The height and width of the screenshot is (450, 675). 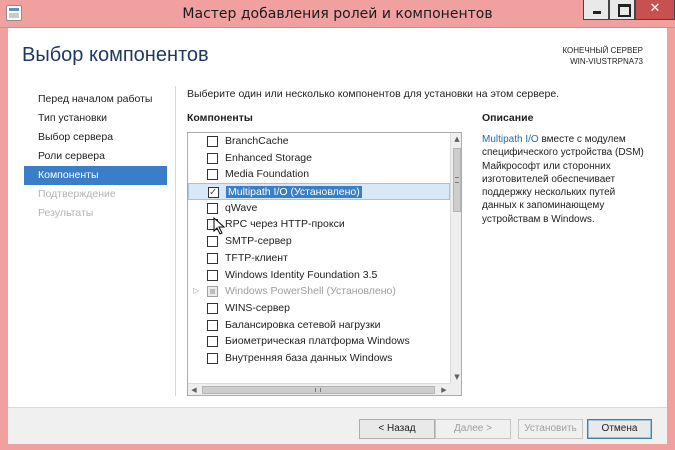 I want to click on close-icon: ✕, so click(x=655, y=8).